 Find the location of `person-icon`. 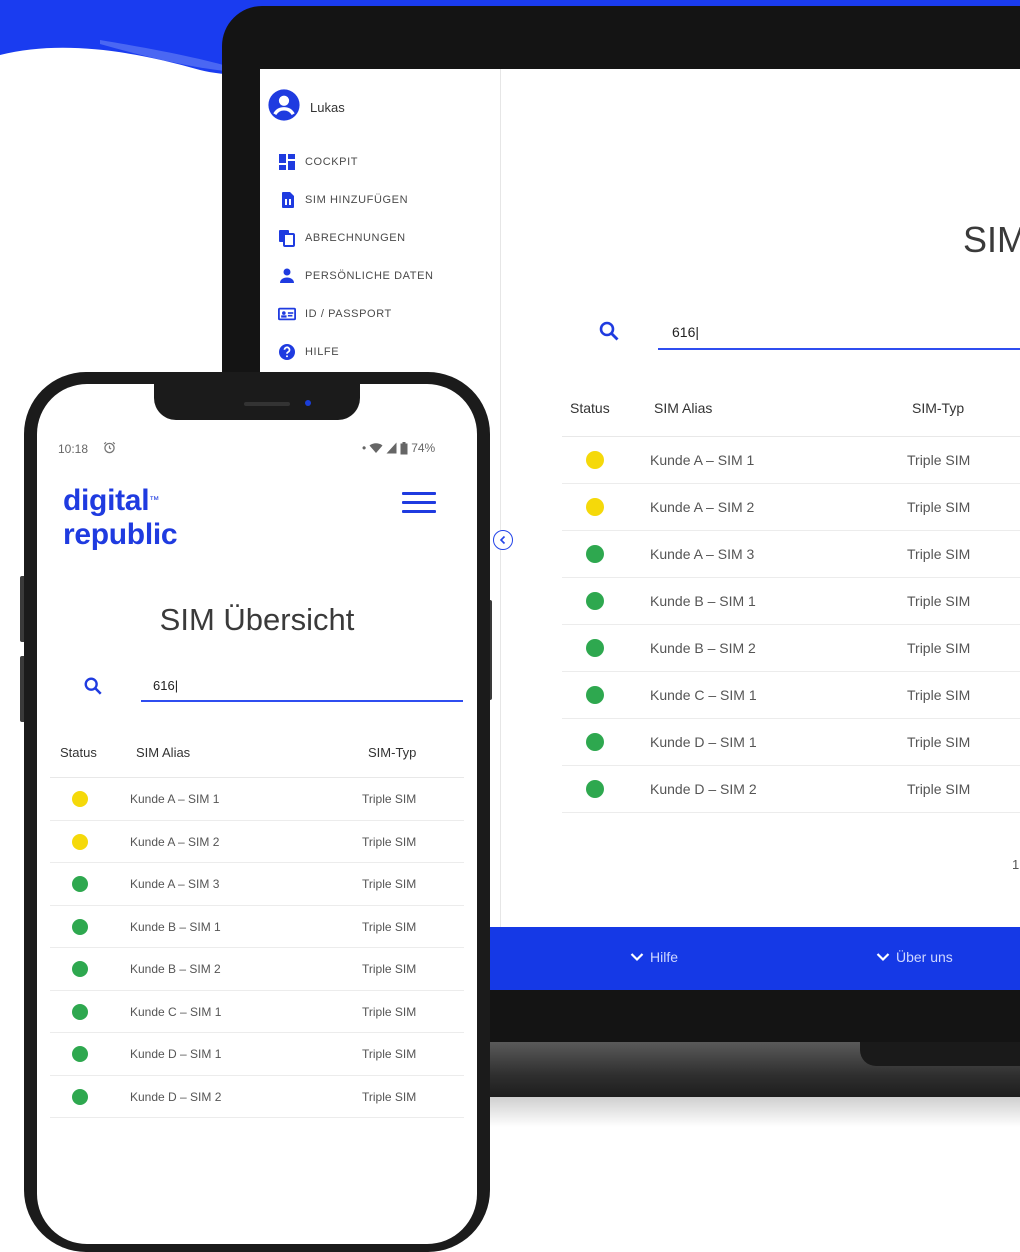

person-icon is located at coordinates (287, 276).